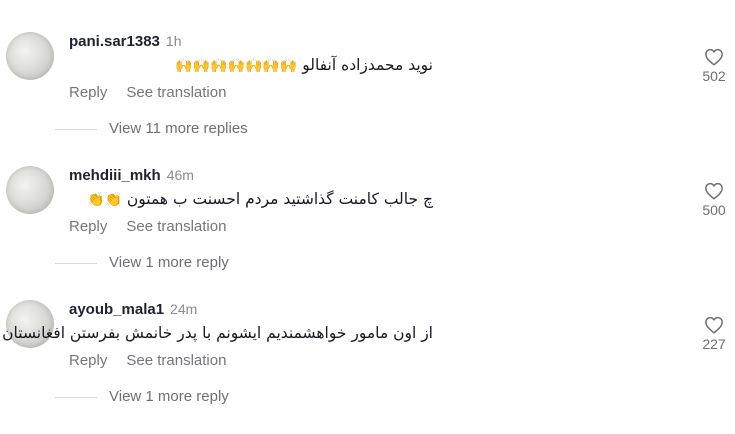 This screenshot has height=434, width=735. What do you see at coordinates (279, 199) in the screenshot?
I see `comment-body: چ جالب کامنت گذاشتید مردم احسنت ب همتون` at bounding box center [279, 199].